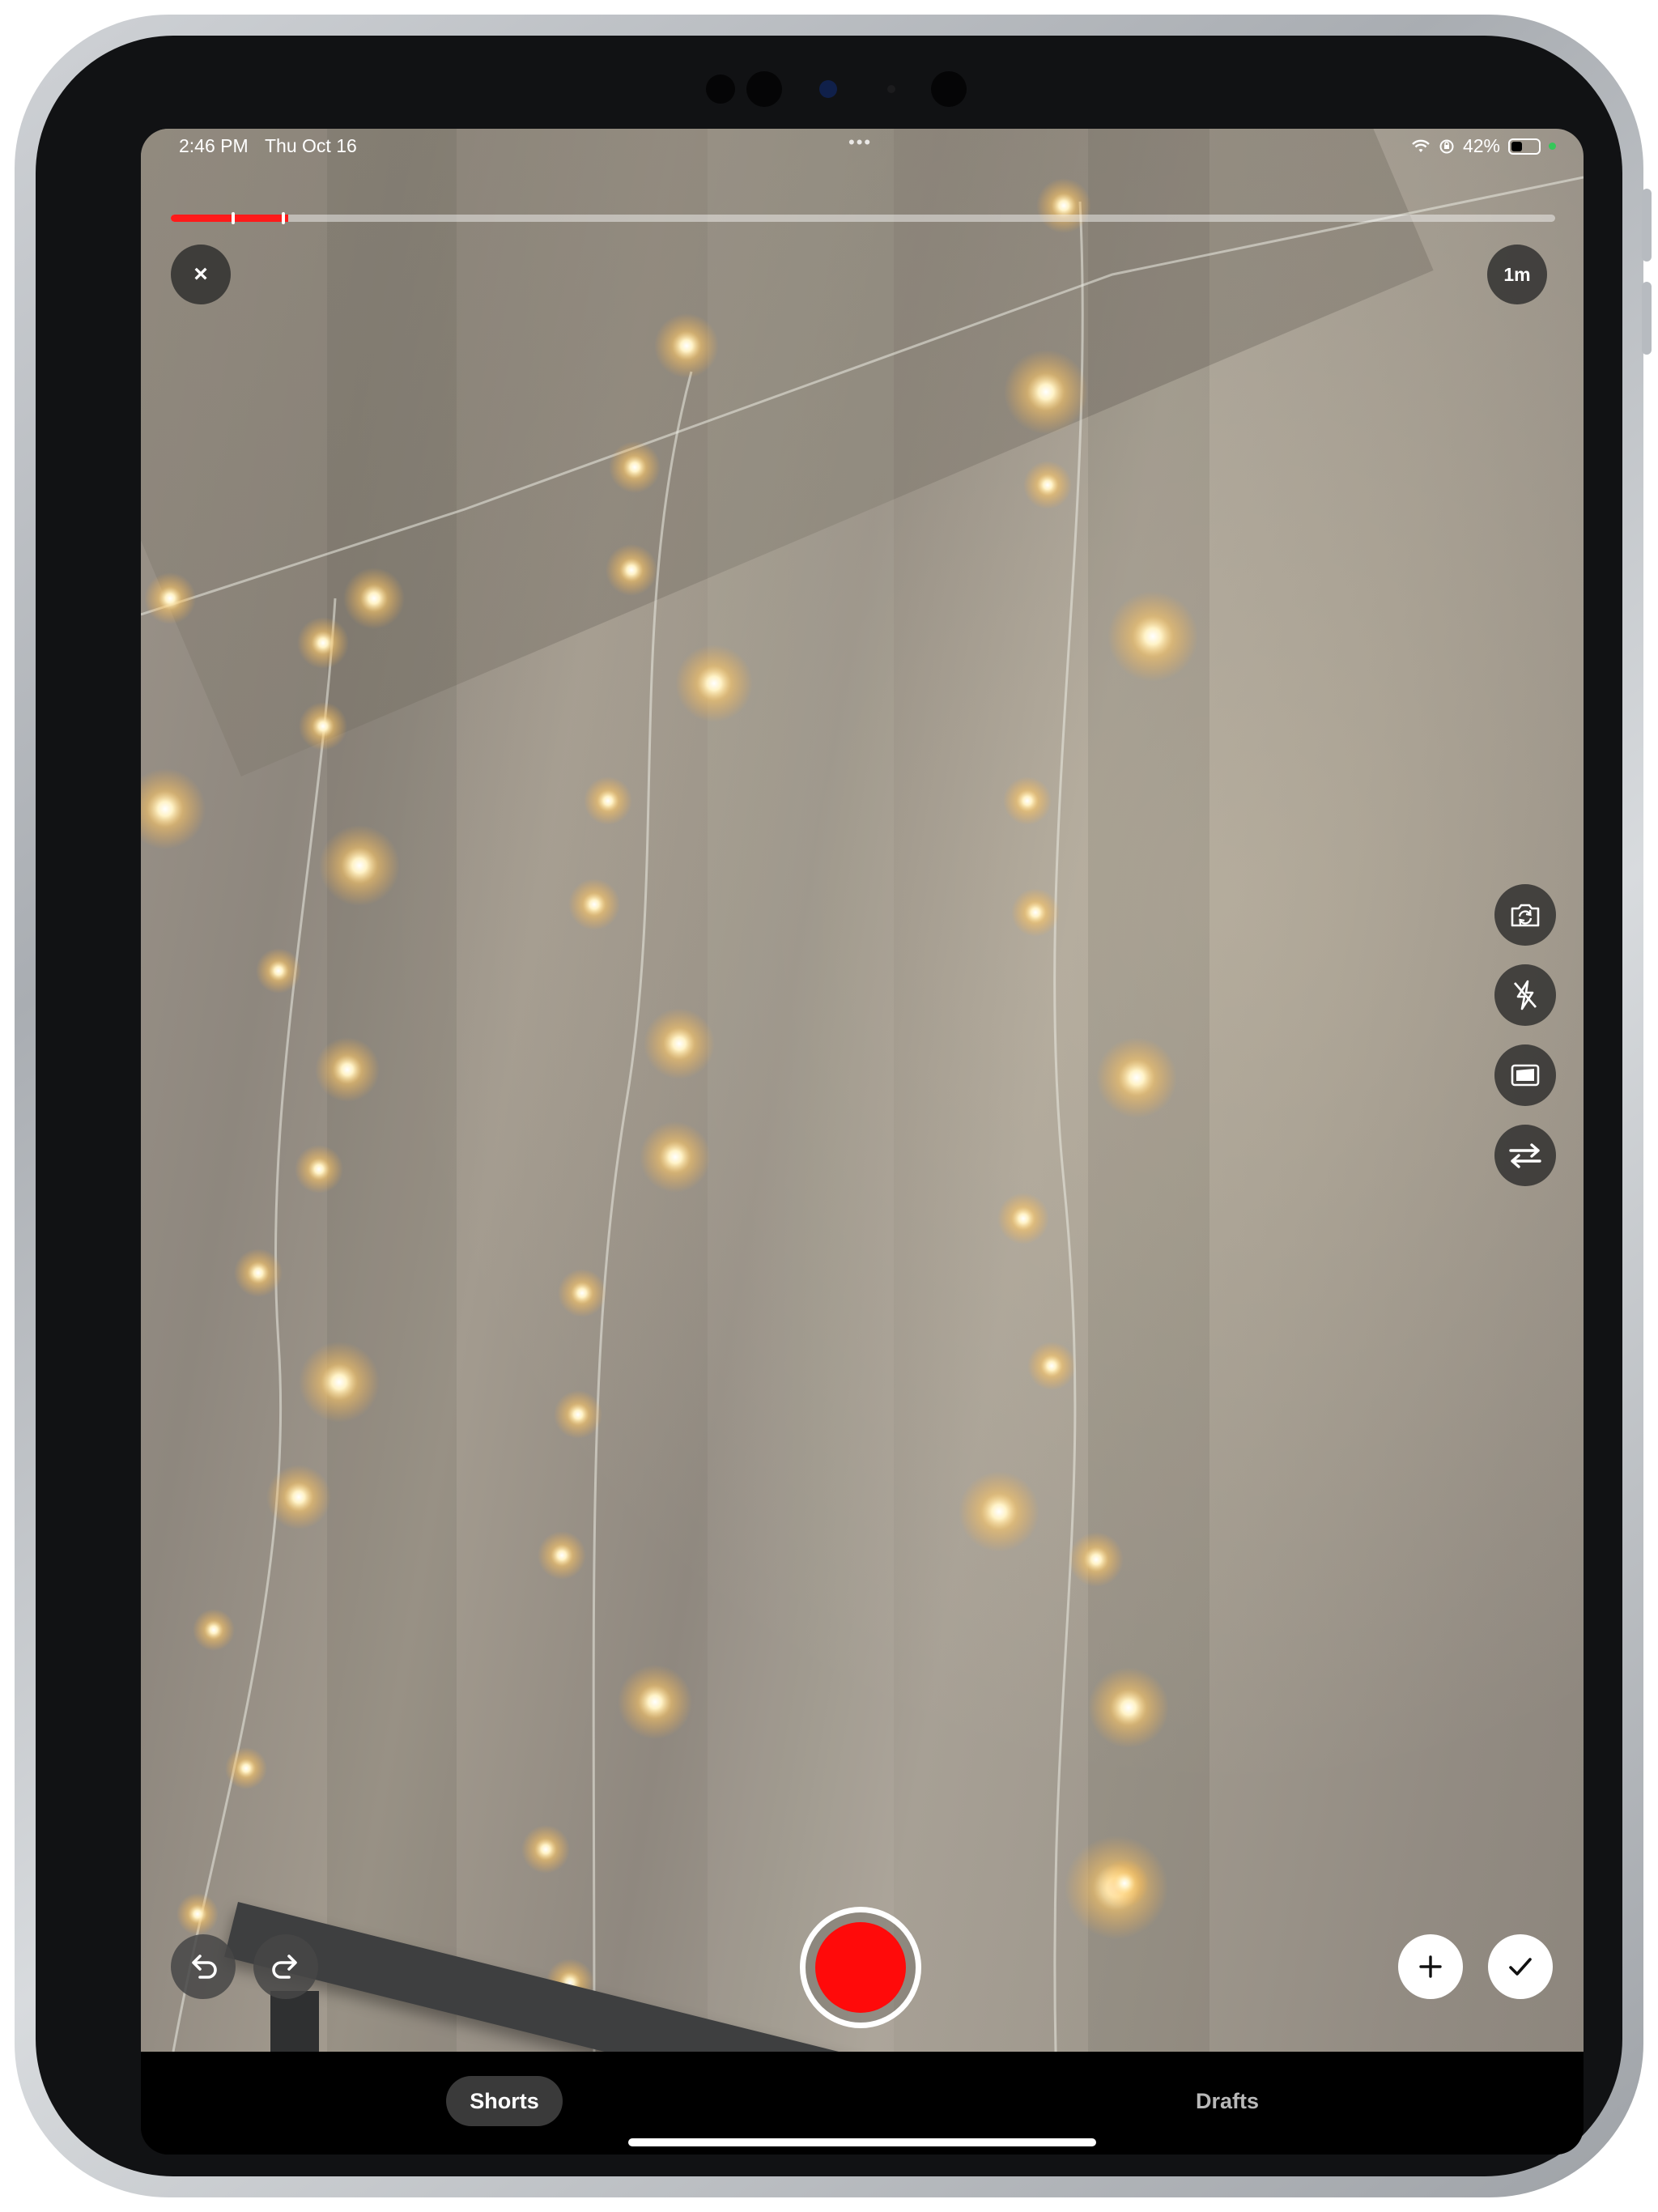 The height and width of the screenshot is (2212, 1658). I want to click on green-screen-button, so click(1525, 1075).